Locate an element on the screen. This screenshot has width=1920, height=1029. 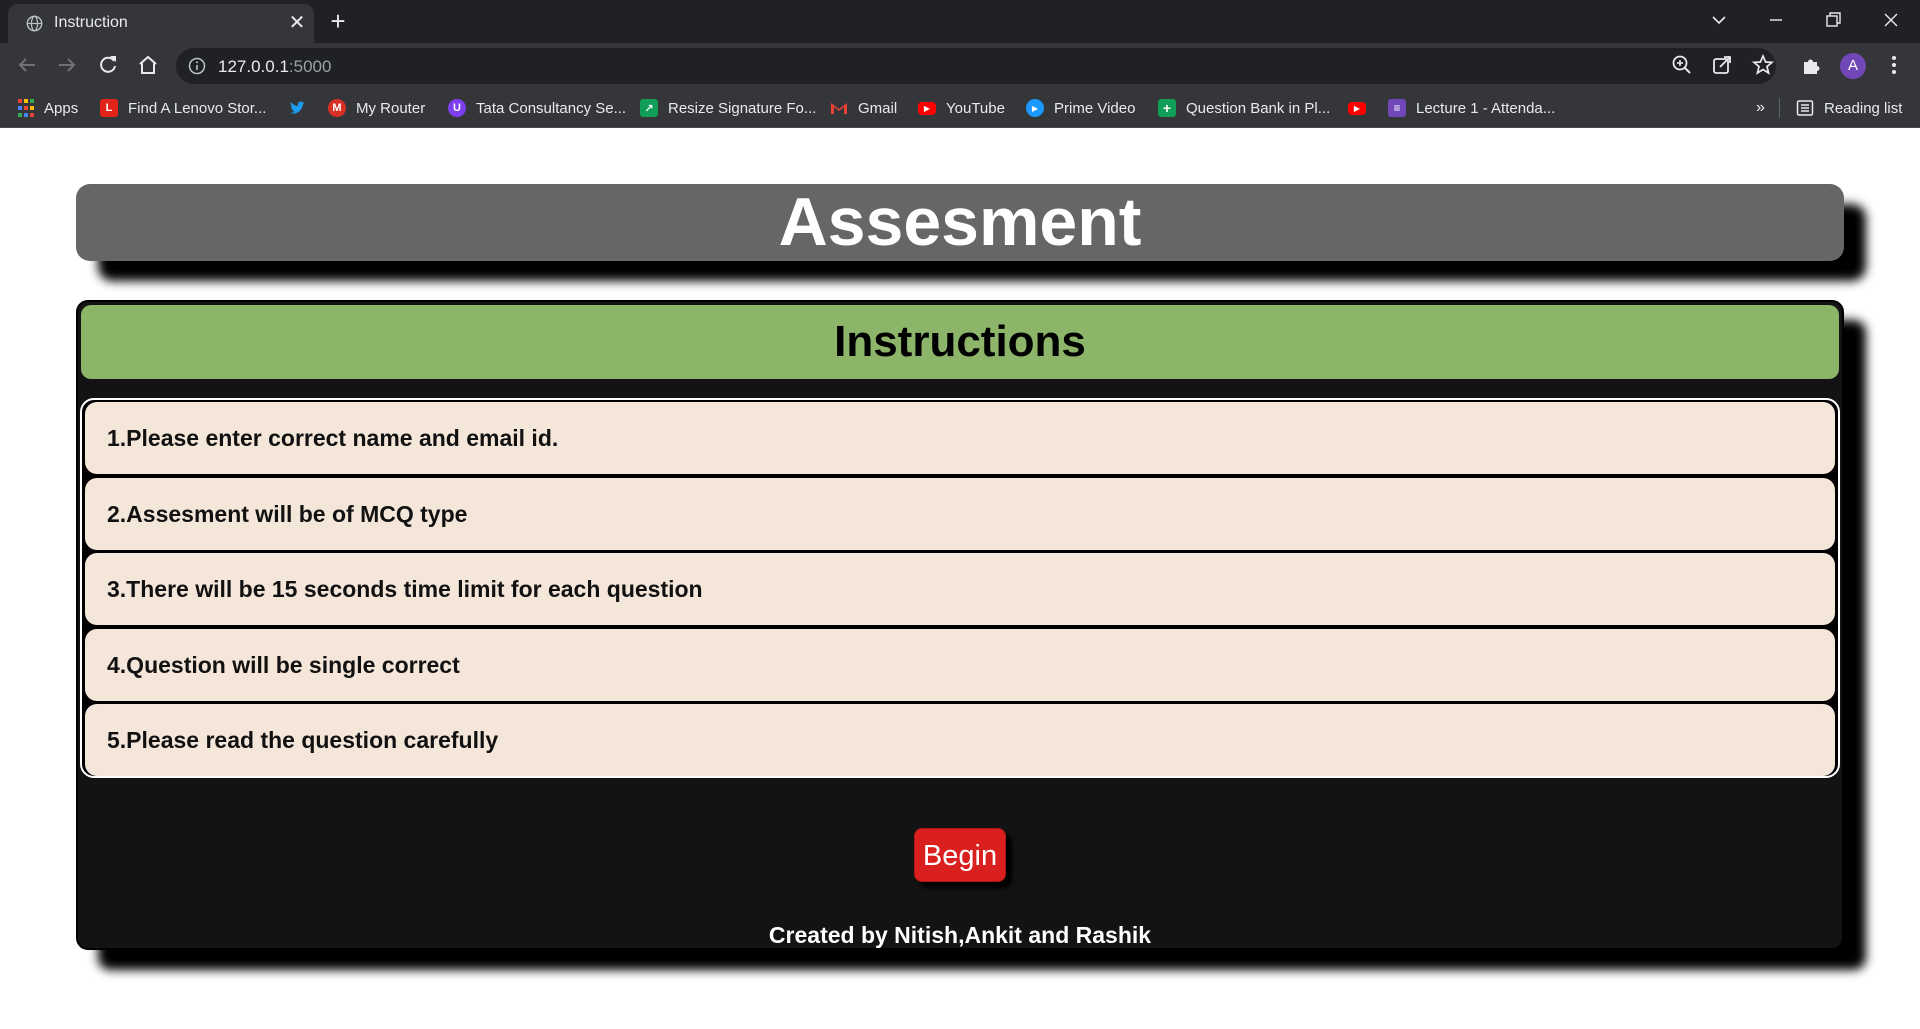
instruction-text: 5.Please read the question carefully is located at coordinates (303, 740).